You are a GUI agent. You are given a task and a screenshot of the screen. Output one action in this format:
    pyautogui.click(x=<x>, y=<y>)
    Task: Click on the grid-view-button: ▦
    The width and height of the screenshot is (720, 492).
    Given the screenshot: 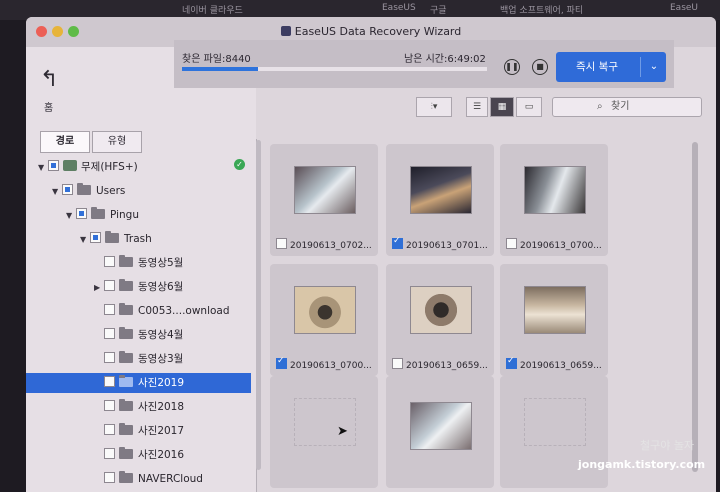 What is the action you would take?
    pyautogui.click(x=502, y=107)
    